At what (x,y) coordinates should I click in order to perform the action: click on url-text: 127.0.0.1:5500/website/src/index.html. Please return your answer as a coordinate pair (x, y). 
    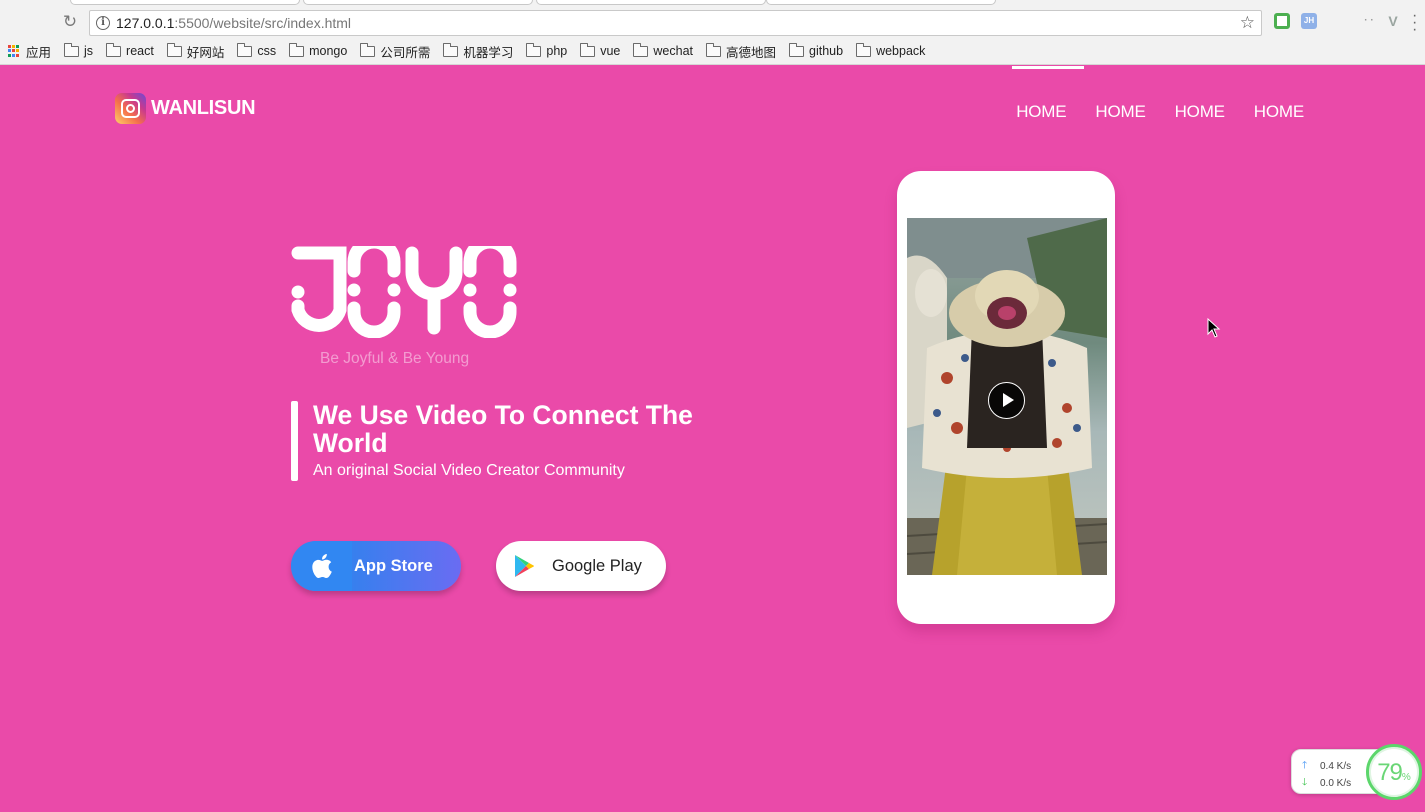
    Looking at the image, I should click on (233, 23).